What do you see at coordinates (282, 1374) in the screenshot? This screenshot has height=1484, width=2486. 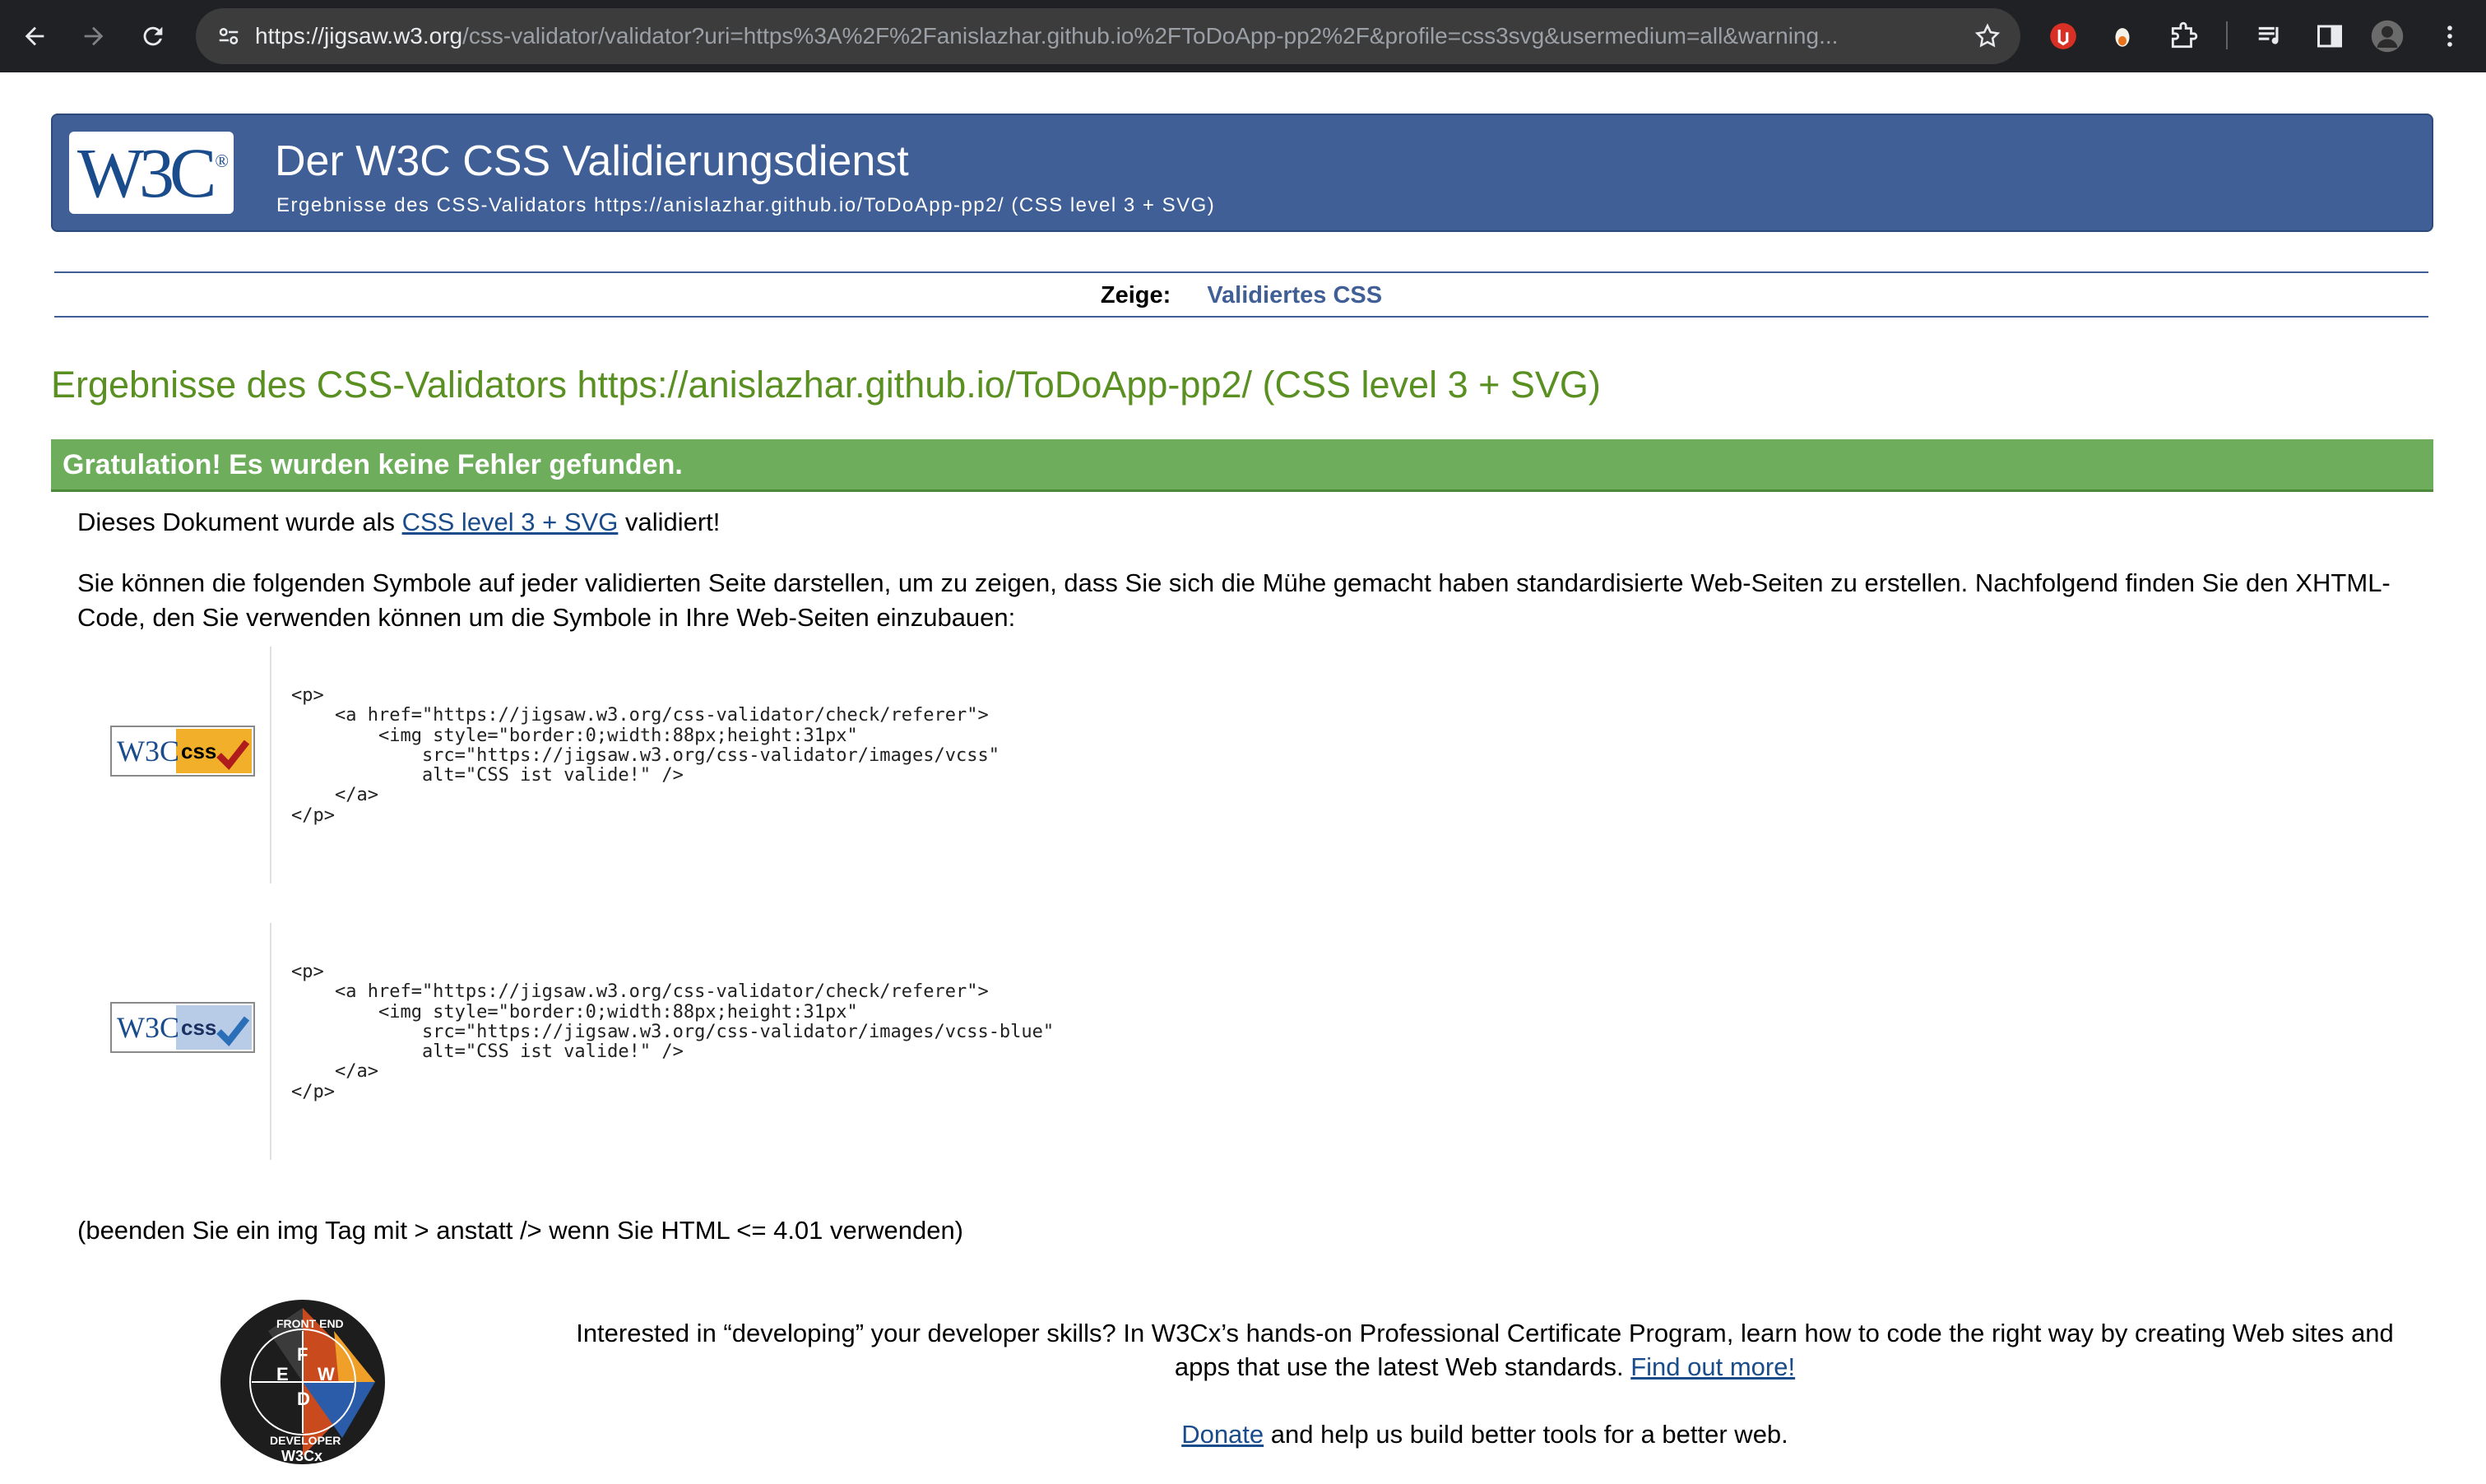 I see `svg-text: E` at bounding box center [282, 1374].